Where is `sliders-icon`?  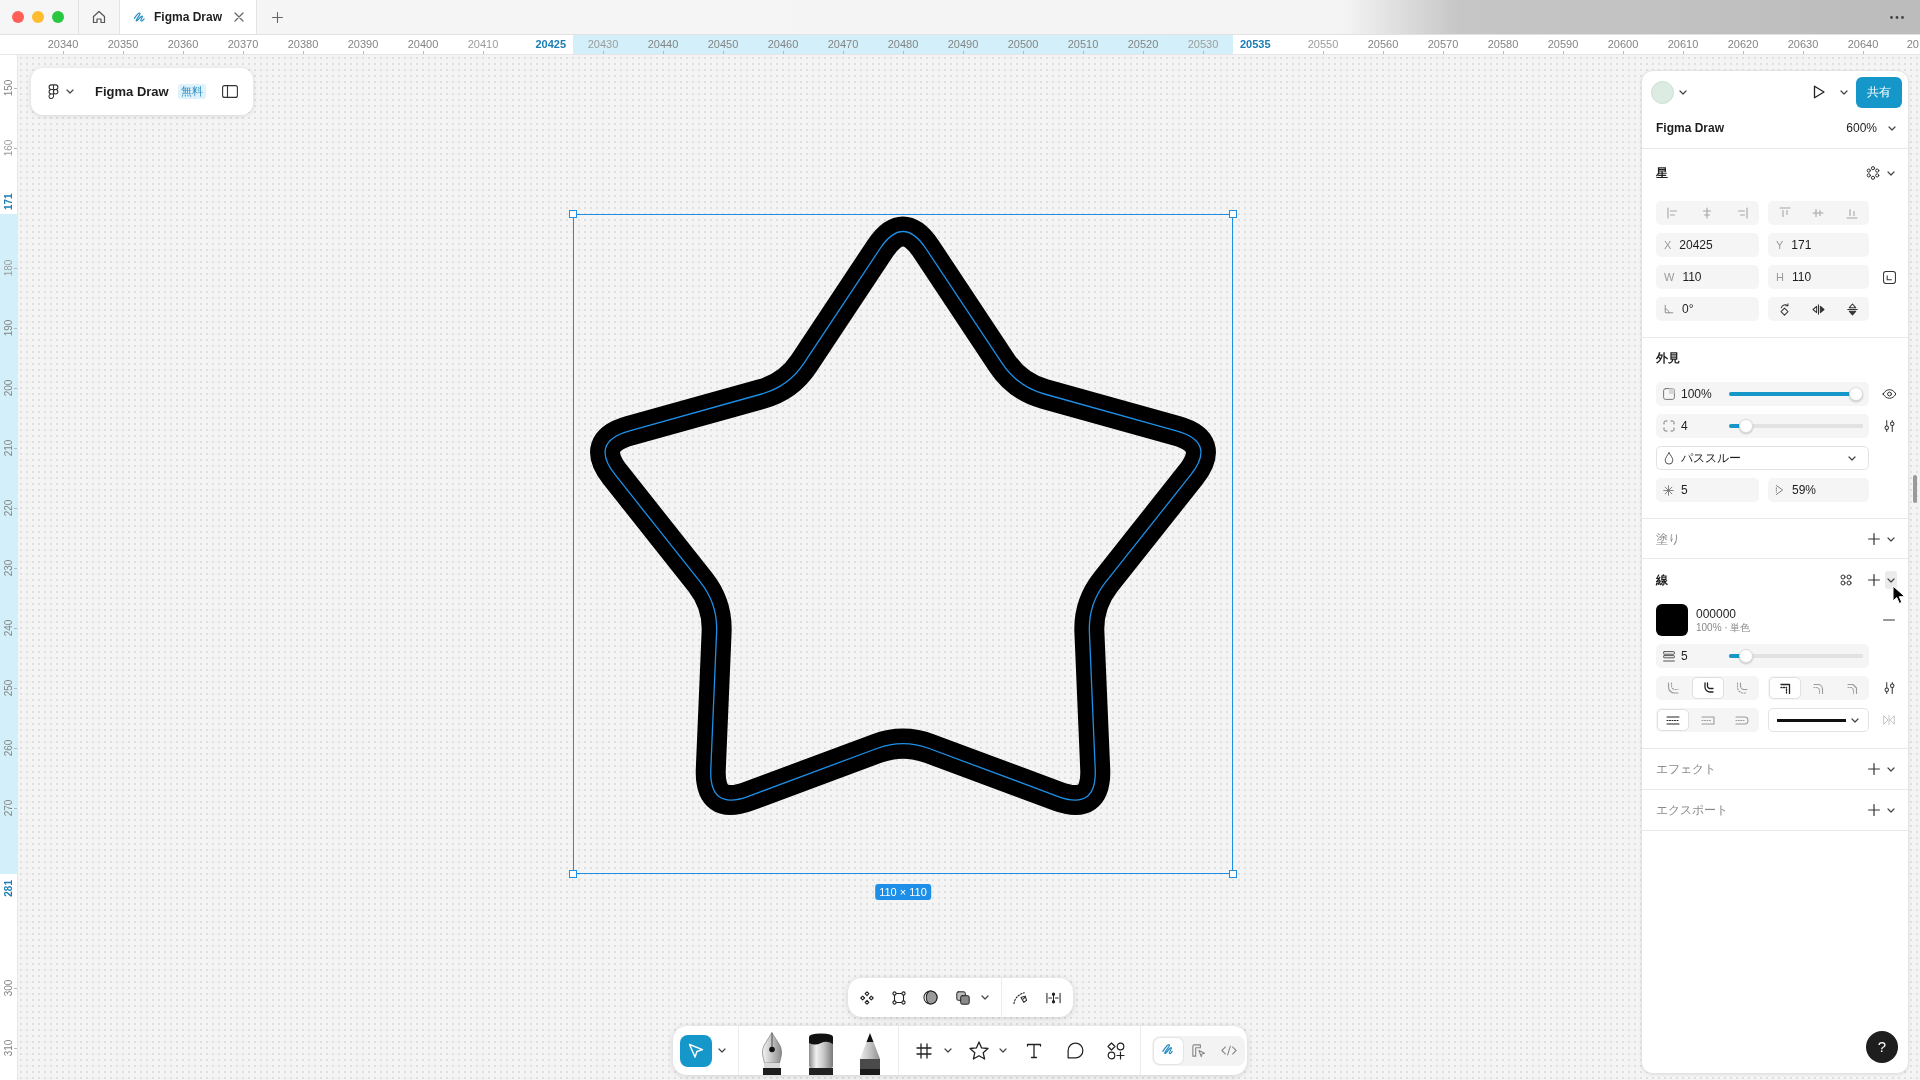 sliders-icon is located at coordinates (1889, 688).